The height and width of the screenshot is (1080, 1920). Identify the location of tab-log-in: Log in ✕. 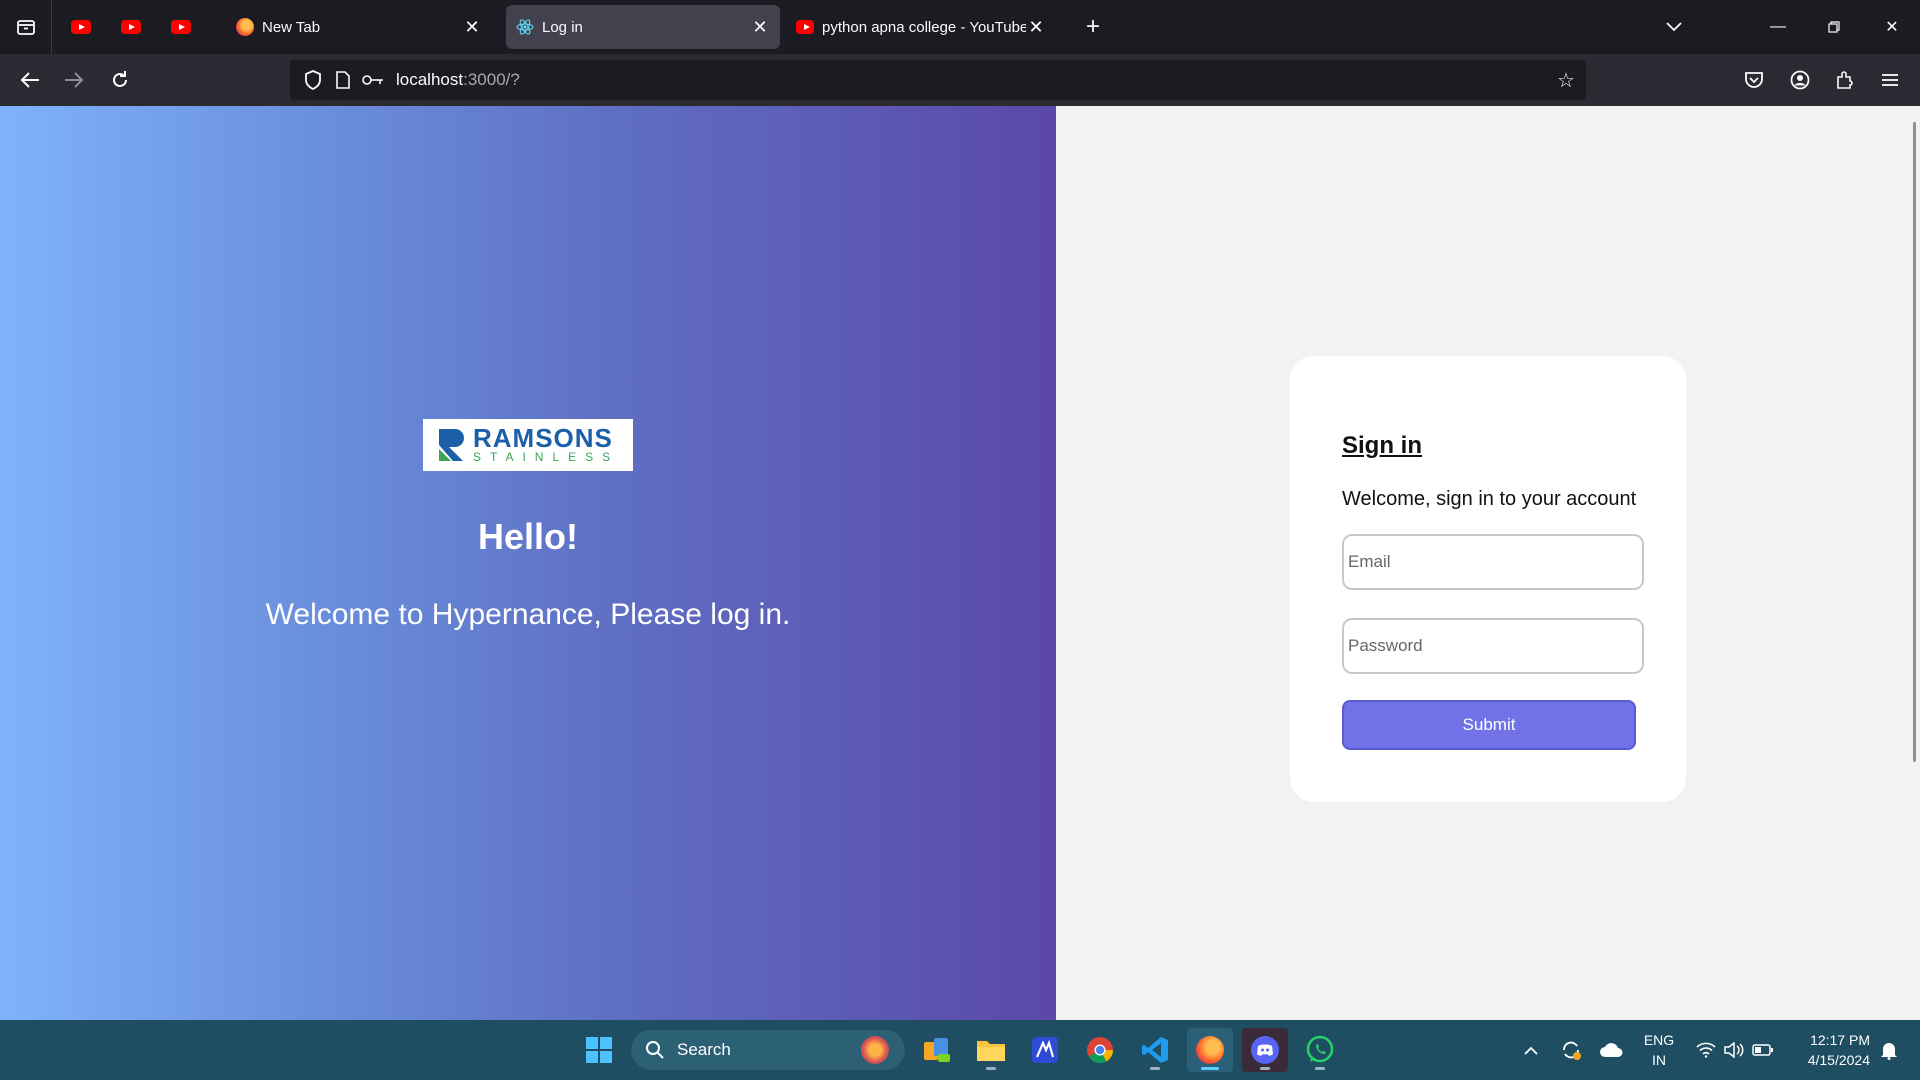
(643, 27).